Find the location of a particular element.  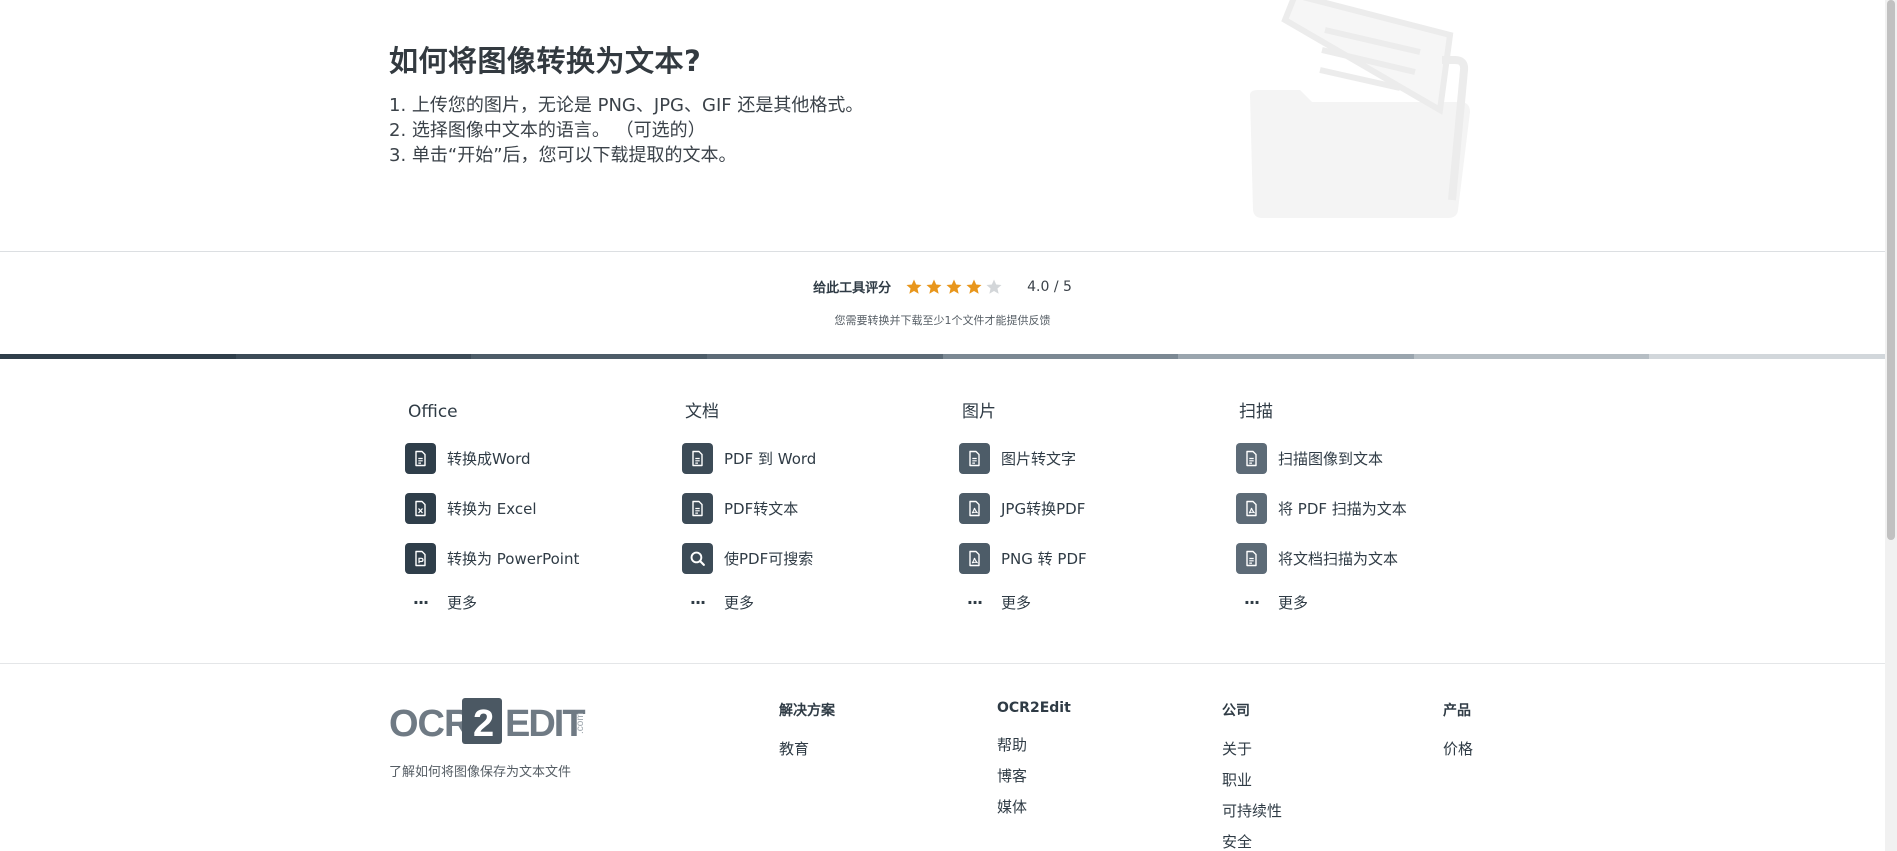

footer-column: 解决方案 教育 is located at coordinates (807, 732).